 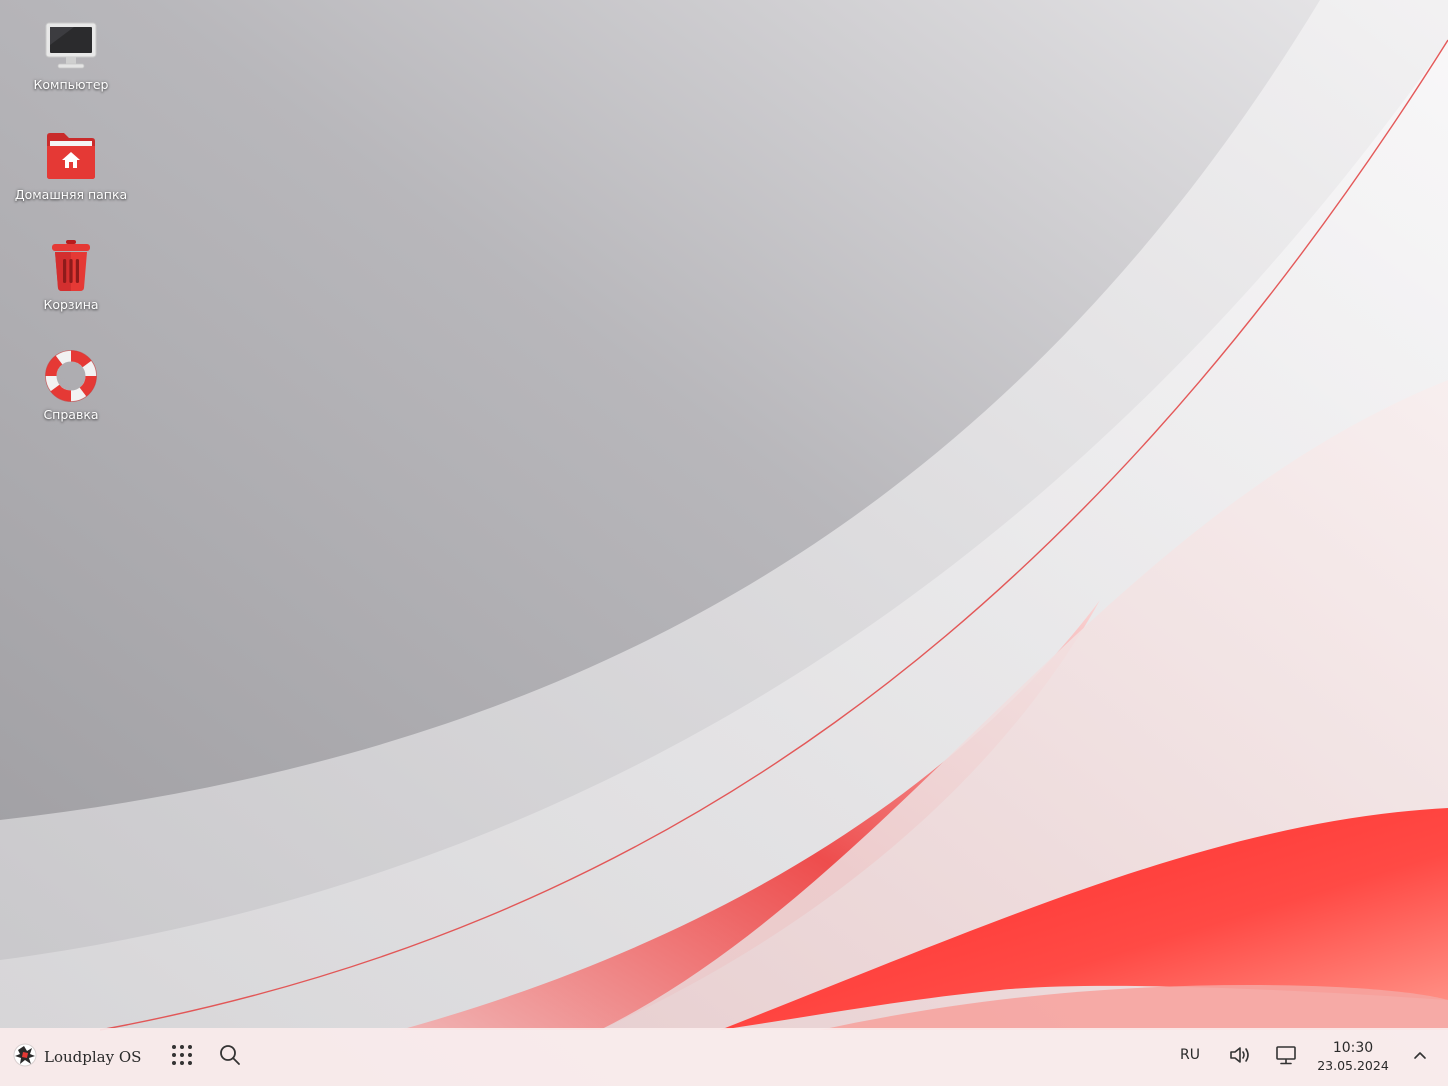 I want to click on chevron-up-icon, so click(x=1420, y=1057).